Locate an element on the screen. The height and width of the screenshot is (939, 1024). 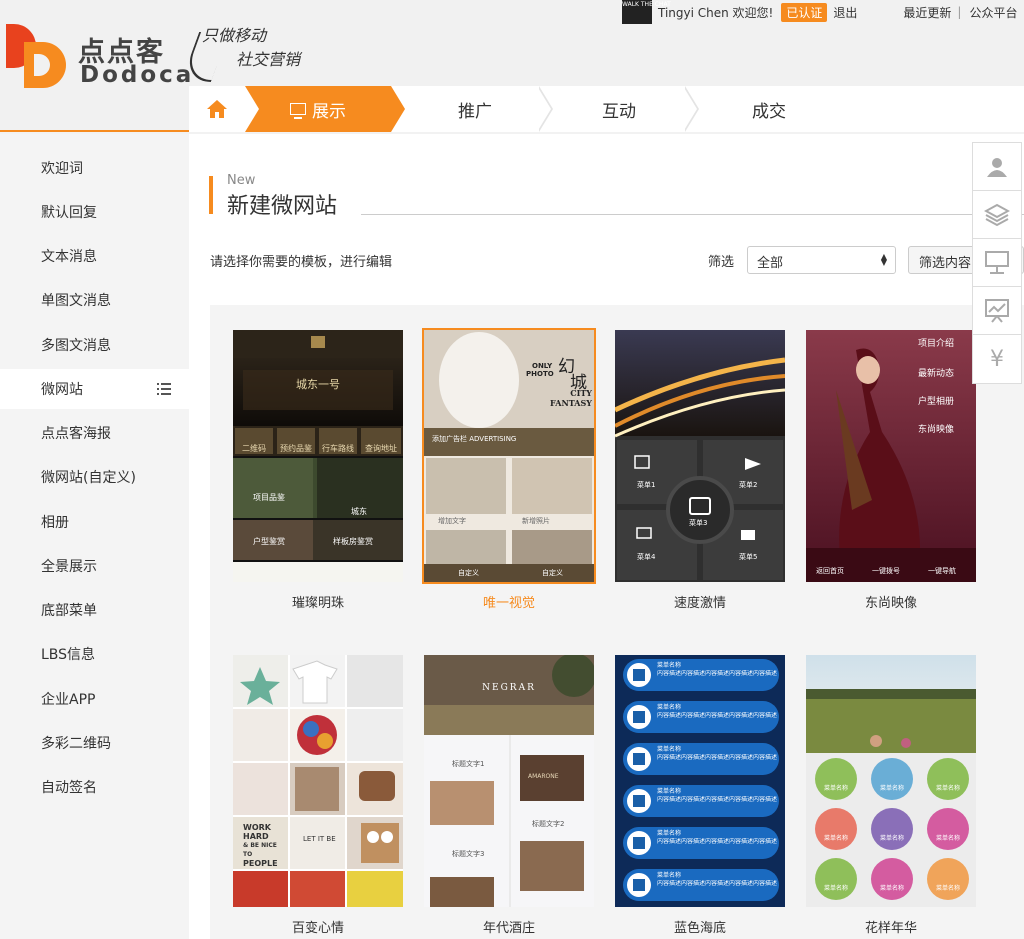
template-name: 唯一视觉 is located at coordinates (509, 601).